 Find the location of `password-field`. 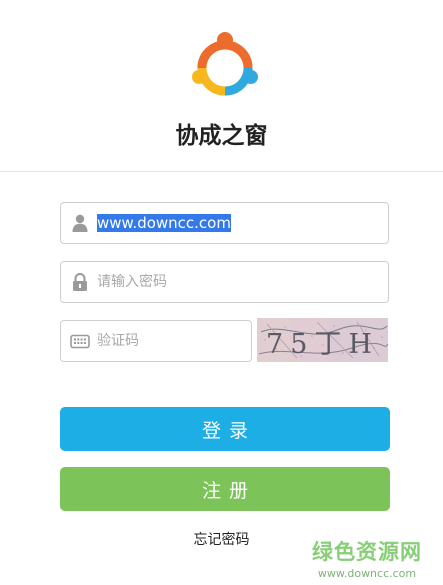

password-field is located at coordinates (224, 282).